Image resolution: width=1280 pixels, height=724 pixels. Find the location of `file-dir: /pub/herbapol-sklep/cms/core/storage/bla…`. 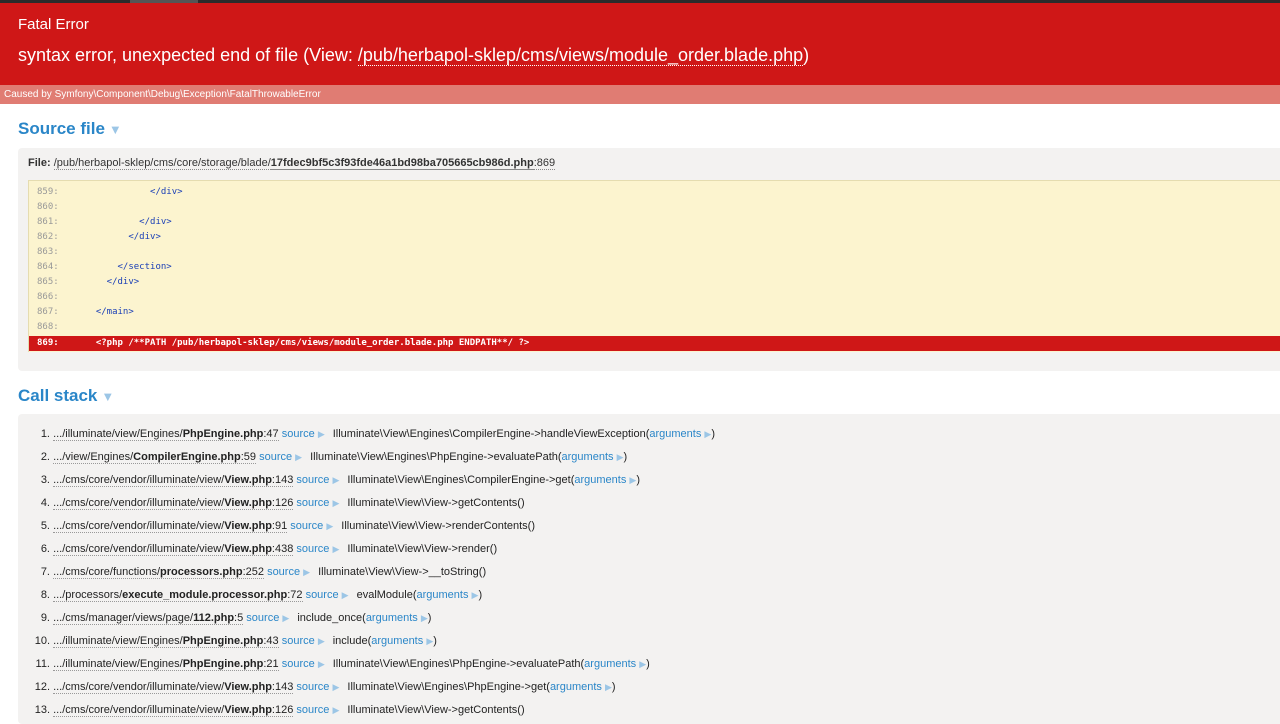

file-dir: /pub/herbapol-sklep/cms/core/storage/bla… is located at coordinates (304, 163).